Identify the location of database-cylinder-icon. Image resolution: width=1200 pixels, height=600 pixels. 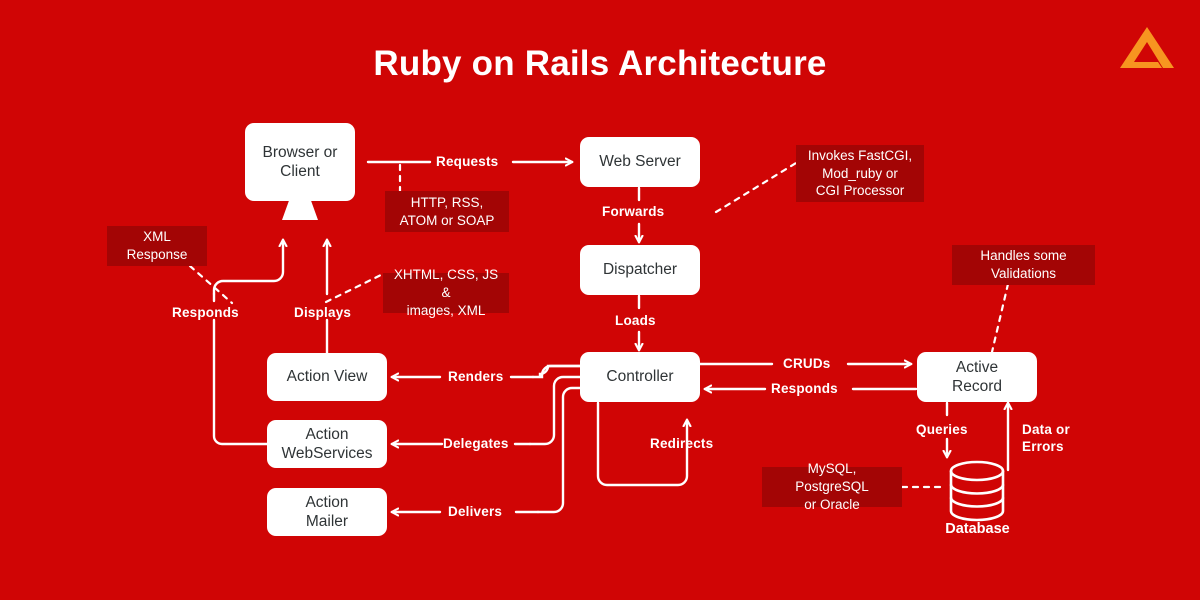
(977, 491).